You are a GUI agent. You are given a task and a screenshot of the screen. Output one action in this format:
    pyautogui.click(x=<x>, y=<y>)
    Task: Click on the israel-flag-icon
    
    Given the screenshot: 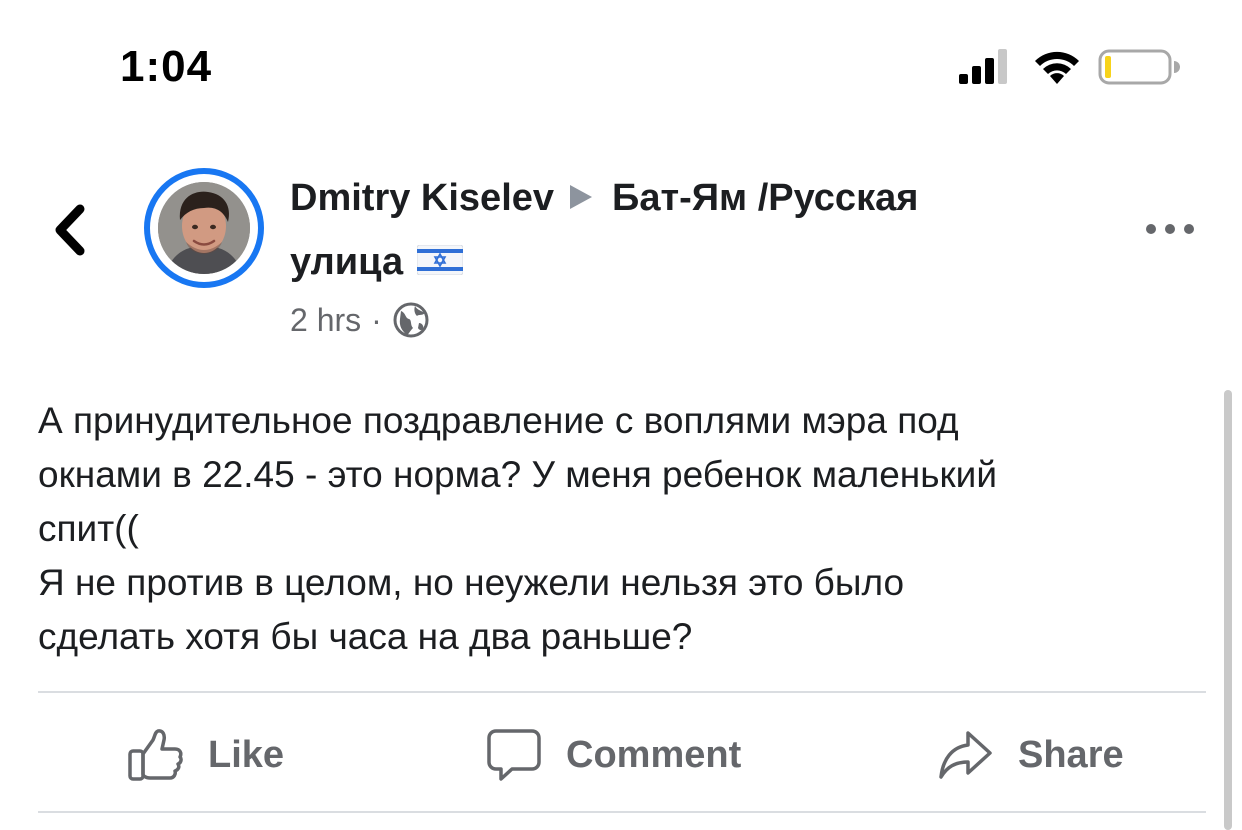 What is the action you would take?
    pyautogui.click(x=440, y=259)
    